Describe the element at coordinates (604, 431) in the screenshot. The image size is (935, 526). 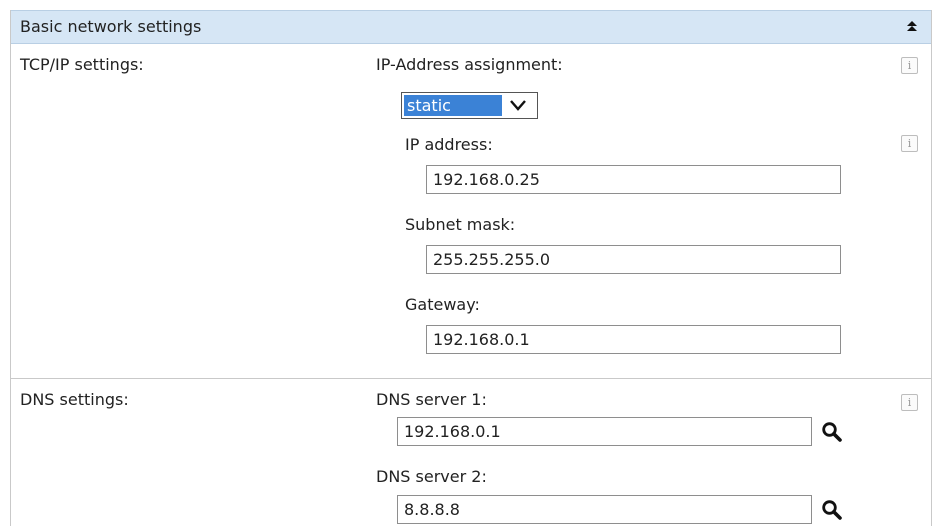
I see `dns-server-1-input` at that location.